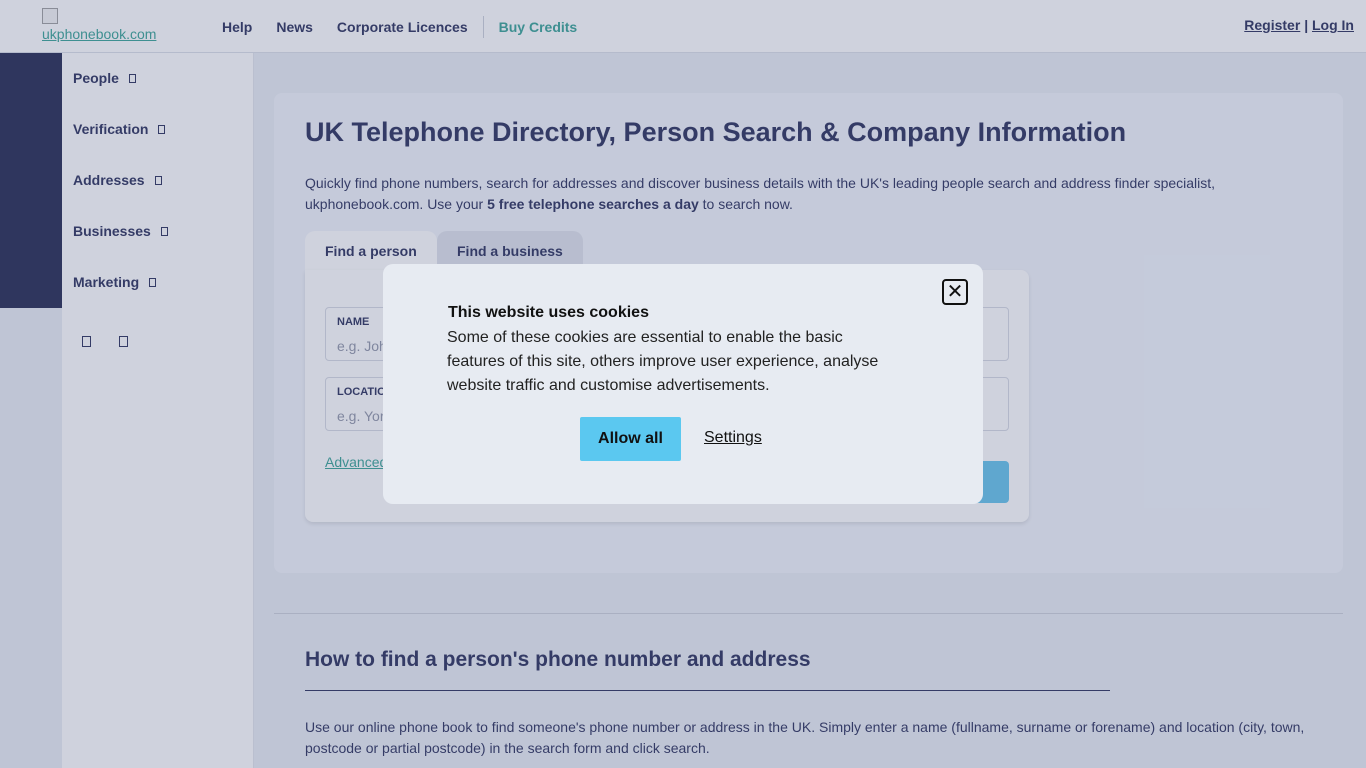  Describe the element at coordinates (733, 438) in the screenshot. I see `cookie-settings-link: Settings` at that location.